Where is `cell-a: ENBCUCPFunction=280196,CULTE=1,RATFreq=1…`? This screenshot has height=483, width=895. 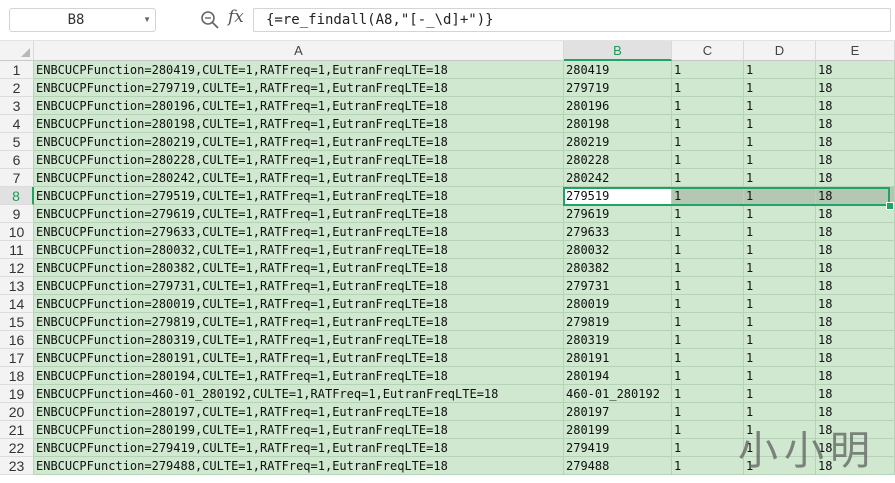 cell-a: ENBCUCPFunction=280196,CULTE=1,RATFreq=1… is located at coordinates (299, 106).